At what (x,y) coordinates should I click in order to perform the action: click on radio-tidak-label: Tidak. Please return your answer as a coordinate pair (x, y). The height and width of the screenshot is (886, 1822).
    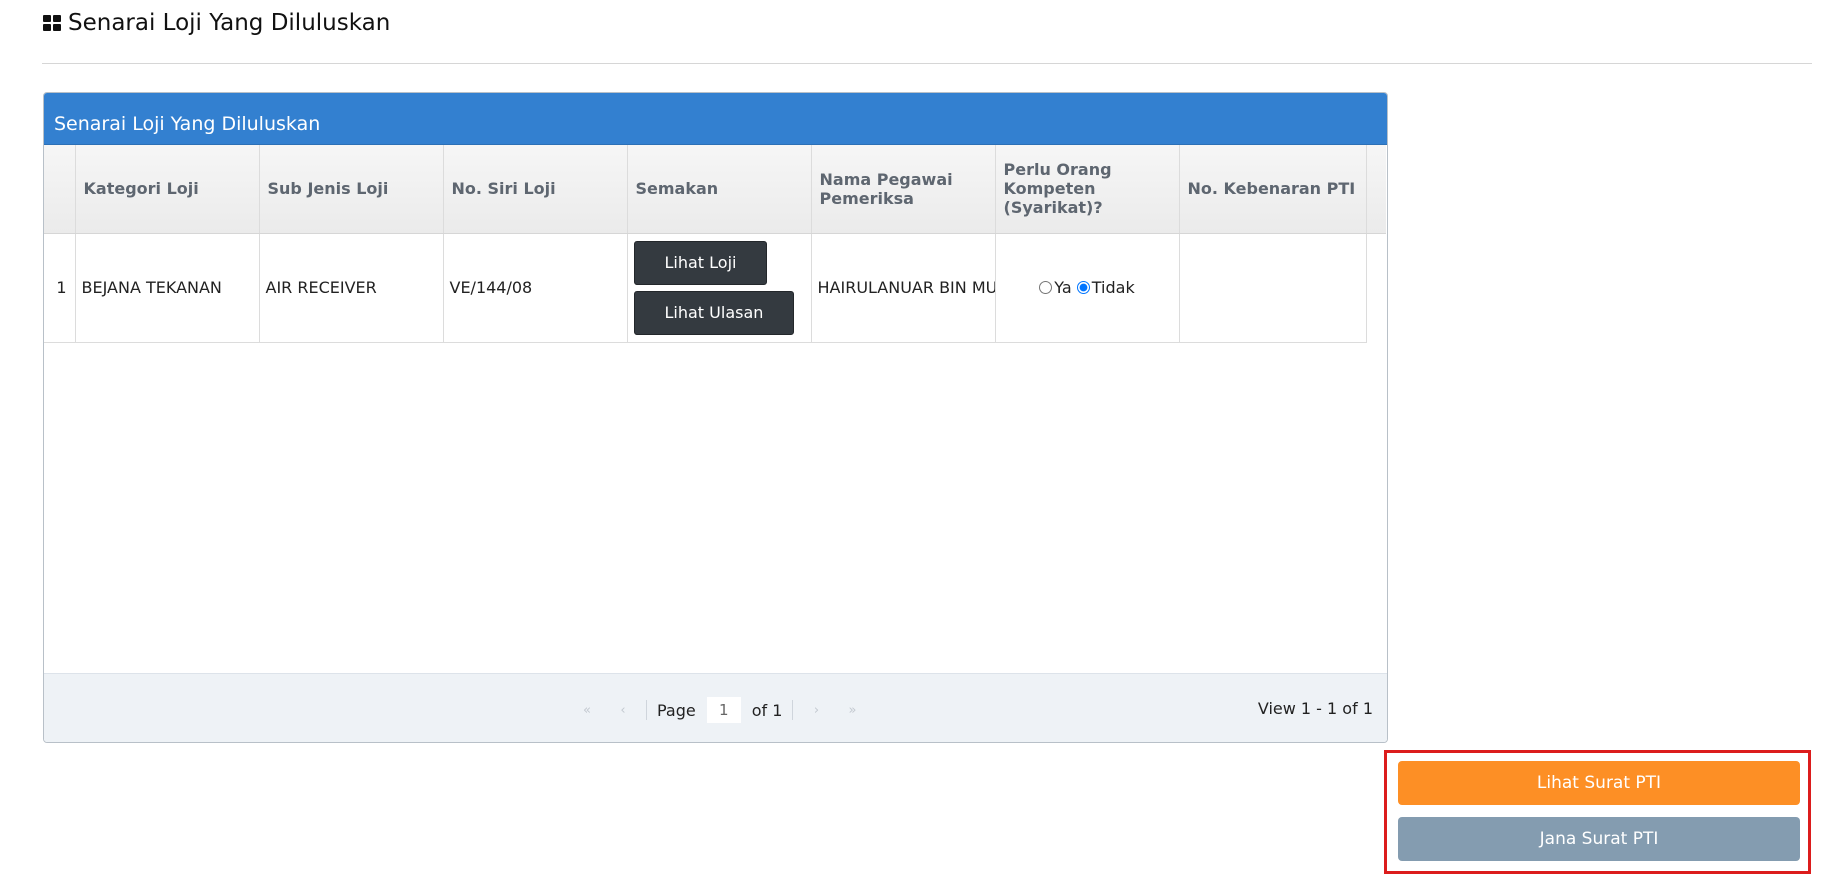
    Looking at the image, I should click on (1105, 287).